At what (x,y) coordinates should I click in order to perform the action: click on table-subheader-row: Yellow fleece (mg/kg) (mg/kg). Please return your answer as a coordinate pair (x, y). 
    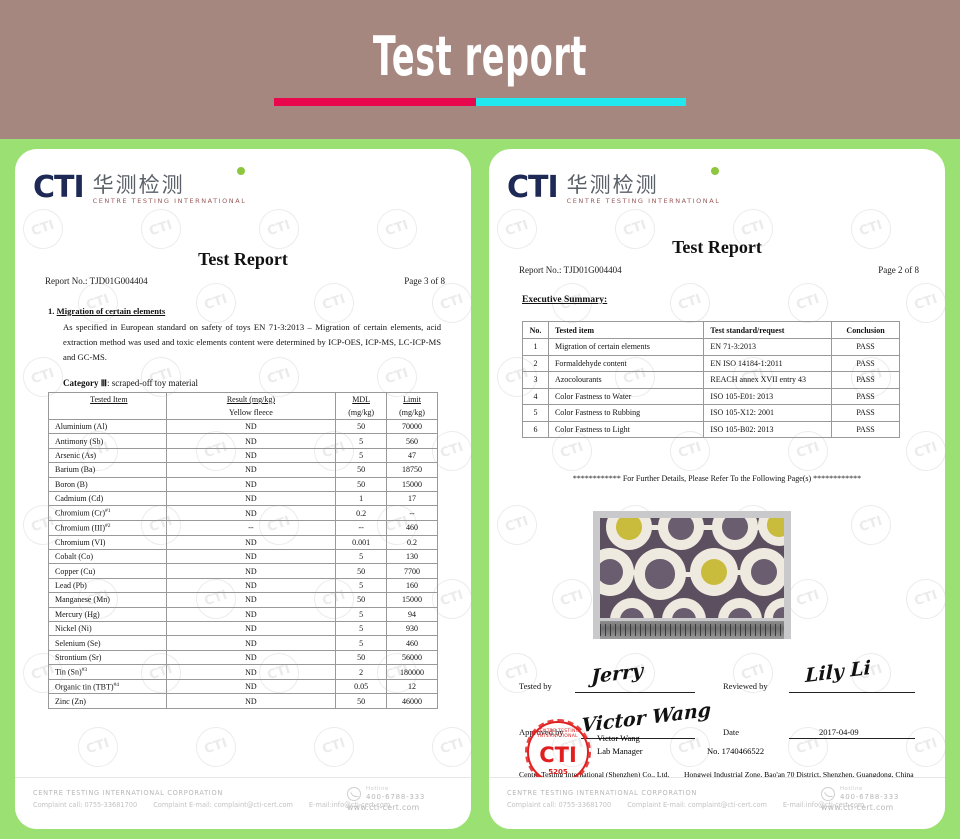
    Looking at the image, I should click on (243, 413).